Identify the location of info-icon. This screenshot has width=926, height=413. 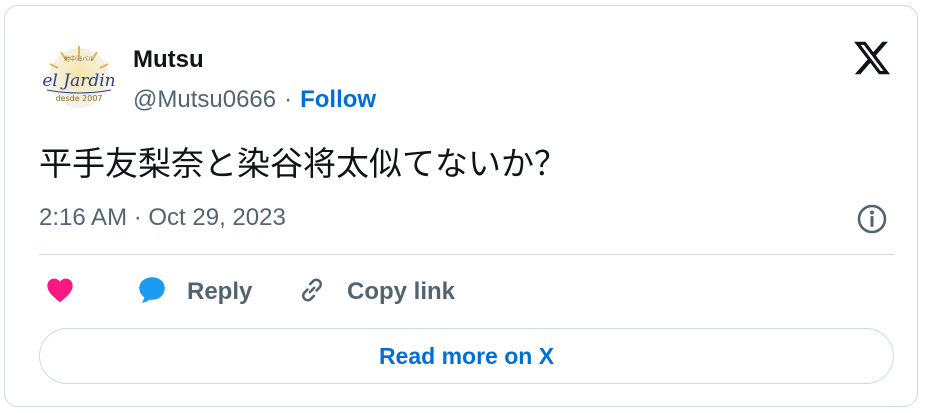
(872, 219).